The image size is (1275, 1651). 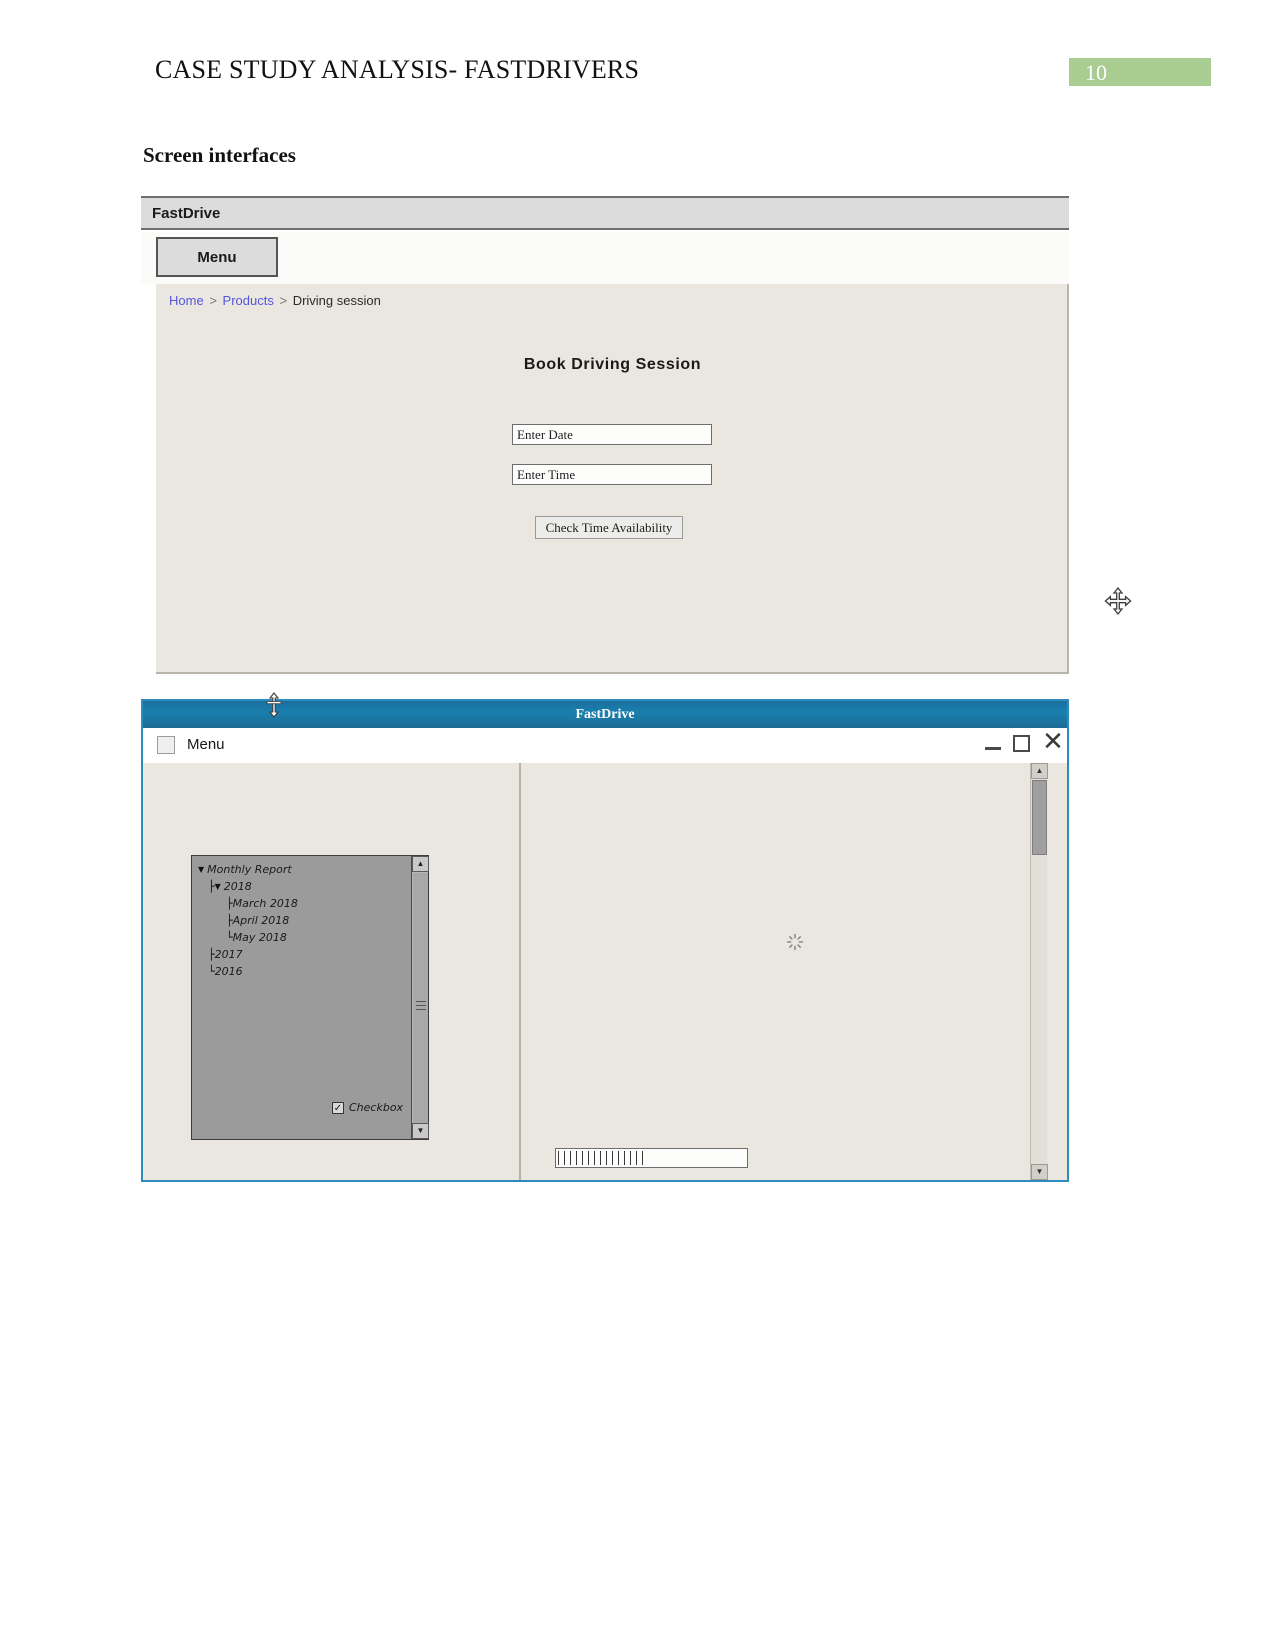 What do you see at coordinates (298, 971) in the screenshot?
I see `tree-node-2016: └ 2016` at bounding box center [298, 971].